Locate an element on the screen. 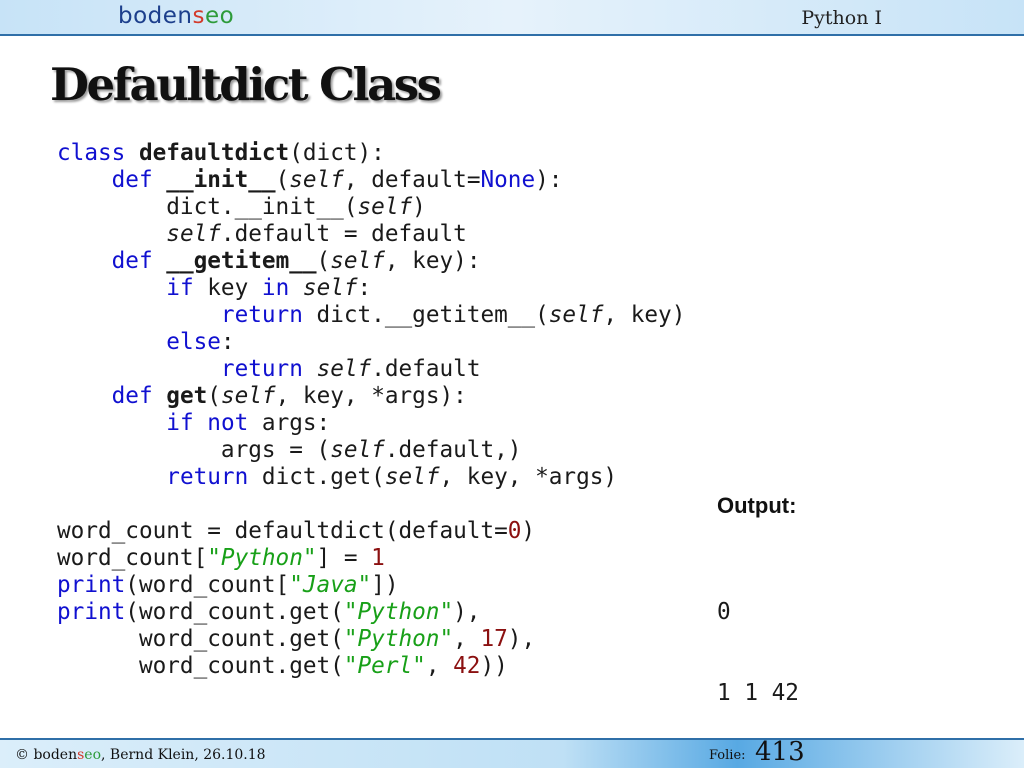 This screenshot has height=768, width=1024. code-line: print(word_count["Java"]) is located at coordinates (371, 585).